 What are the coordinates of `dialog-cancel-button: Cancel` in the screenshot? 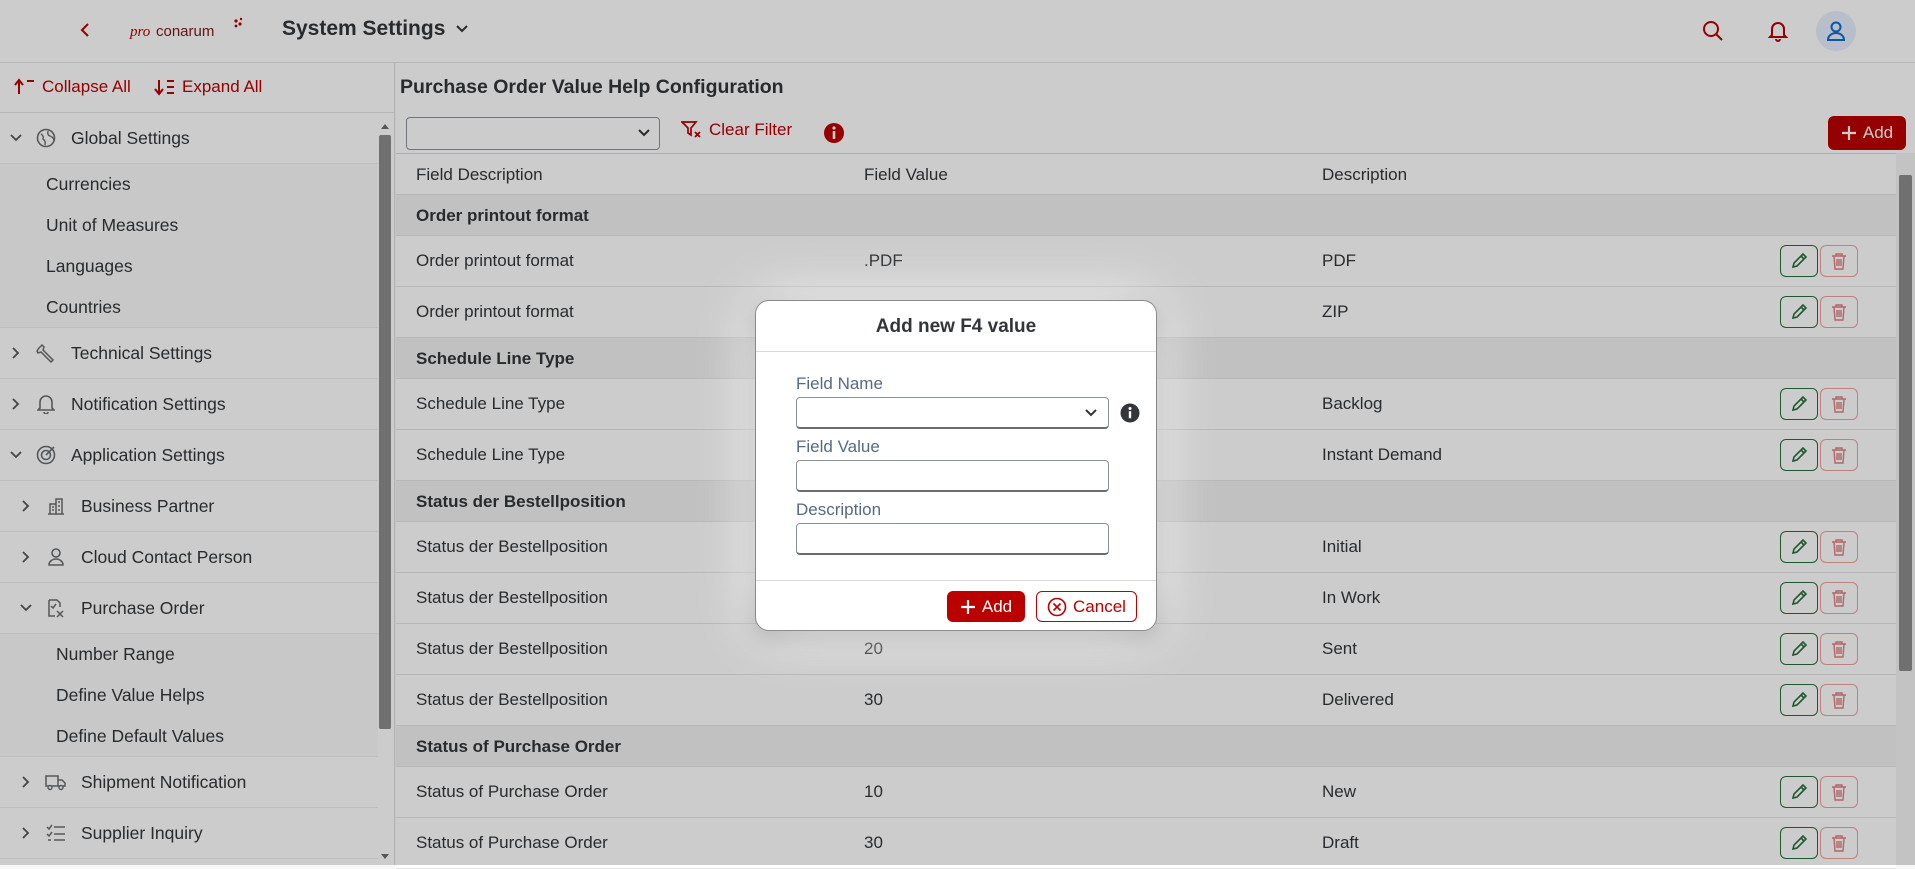 It's located at (1086, 606).